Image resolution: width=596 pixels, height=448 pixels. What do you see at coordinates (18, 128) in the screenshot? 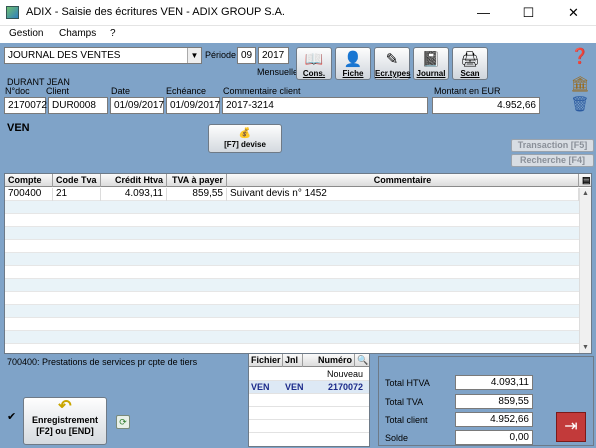
I see `journal-code-label: VEN` at bounding box center [18, 128].